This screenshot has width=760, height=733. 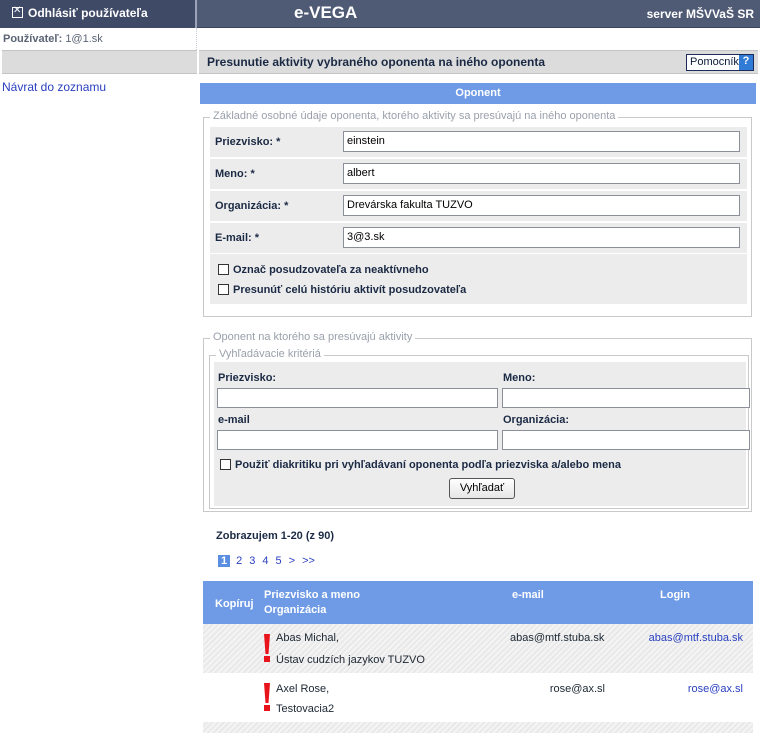 What do you see at coordinates (331, 270) in the screenshot?
I see `inactive-checkbox-label: Označ posudzovateľa za neaktívneho` at bounding box center [331, 270].